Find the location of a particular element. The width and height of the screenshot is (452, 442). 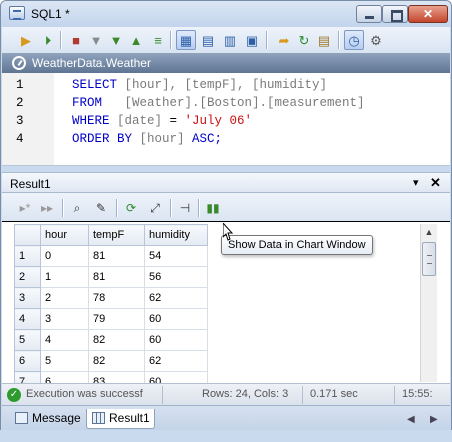

row-header: 2 is located at coordinates (27, 277).